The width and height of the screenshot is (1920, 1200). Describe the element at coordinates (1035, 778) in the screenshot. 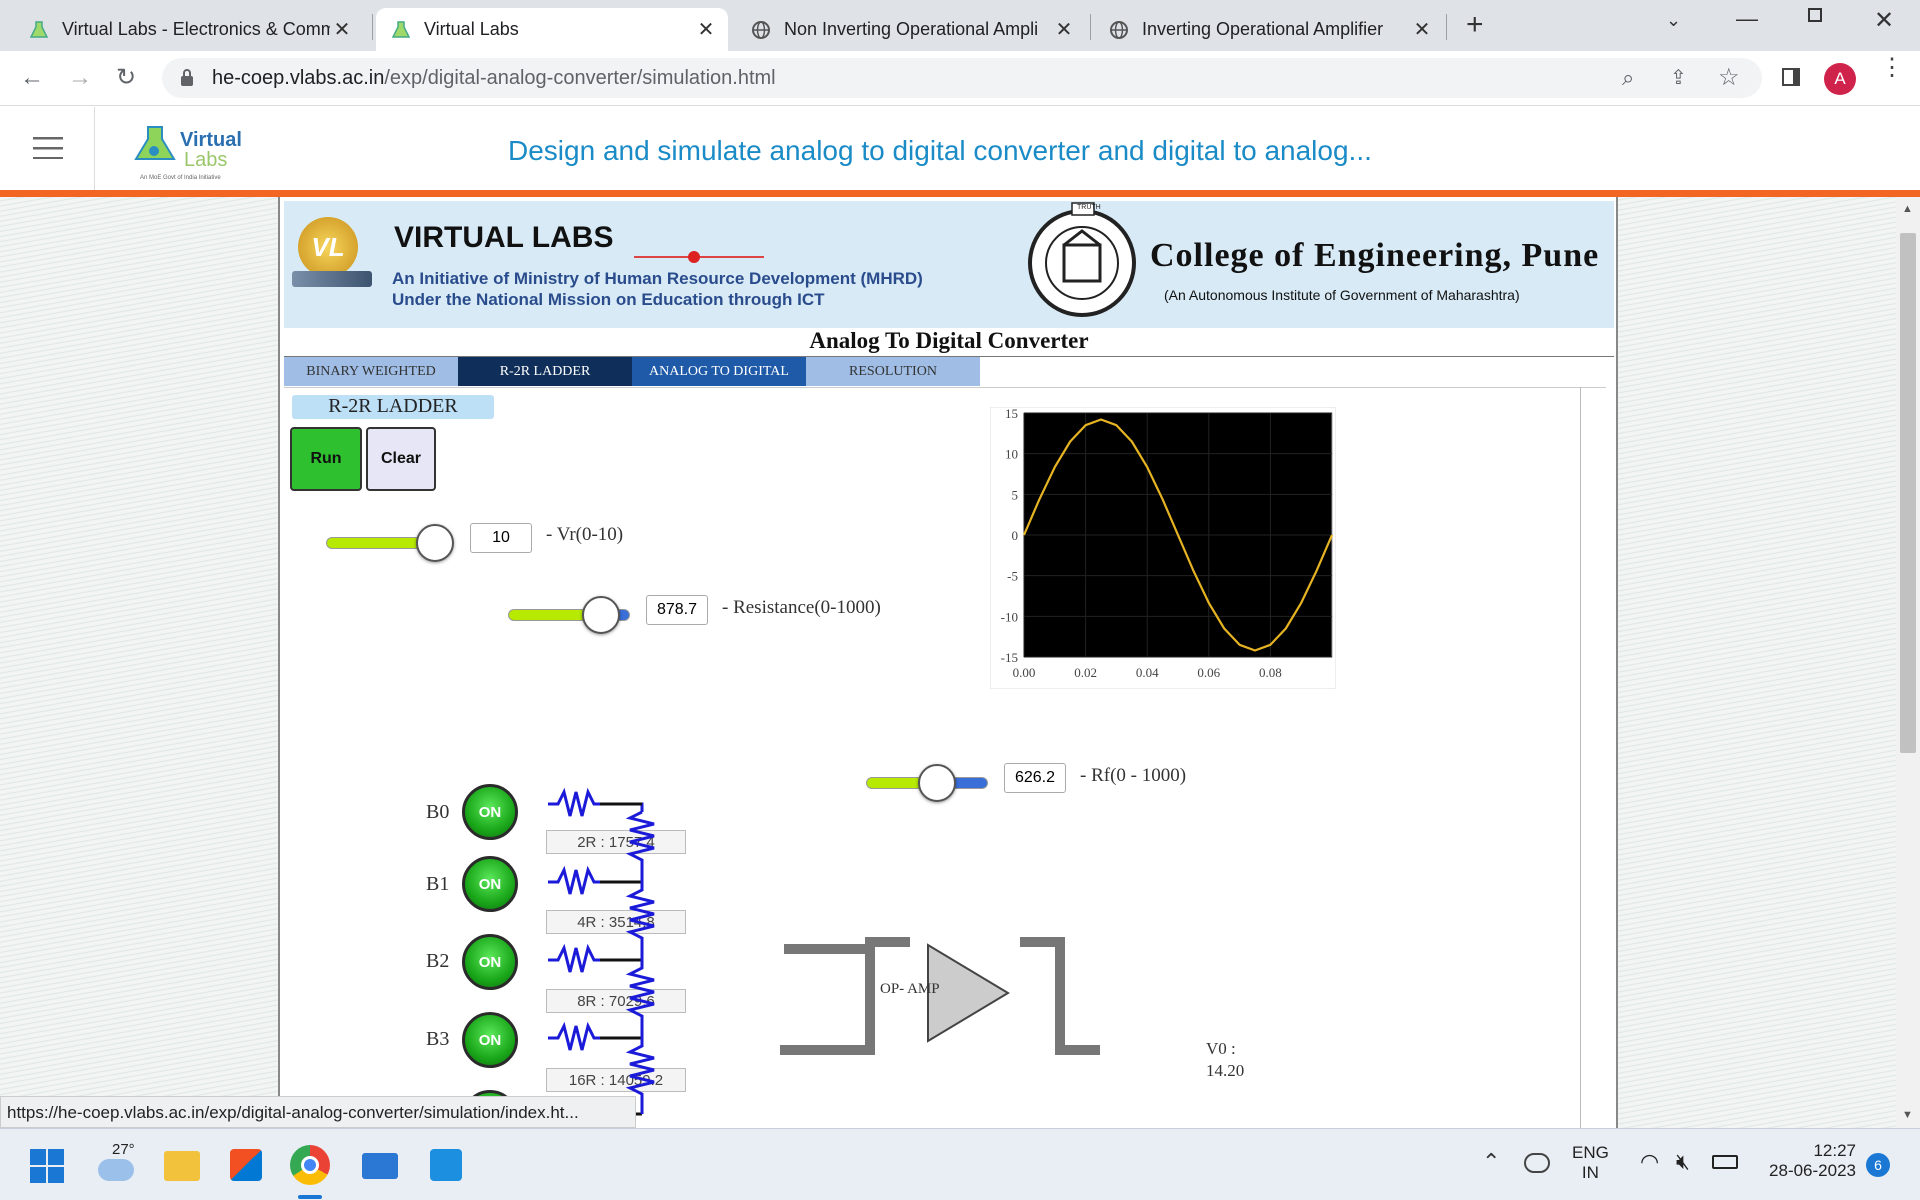

I see `rf-value-box: 626.2` at that location.